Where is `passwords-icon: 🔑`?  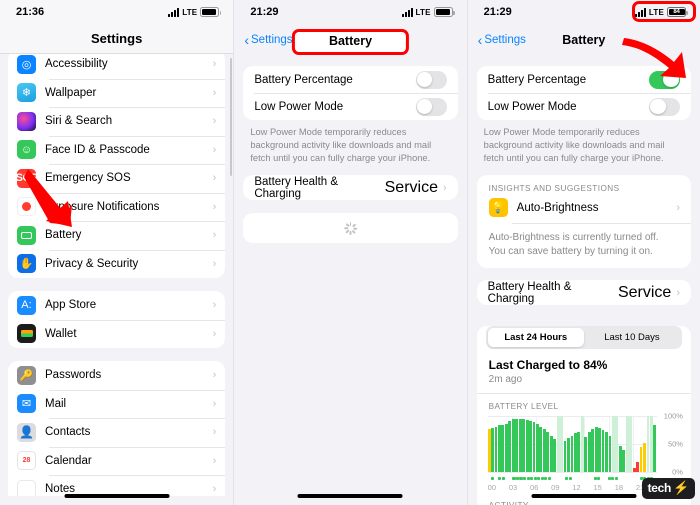
passwords-icon: 🔑 is located at coordinates (26, 375).